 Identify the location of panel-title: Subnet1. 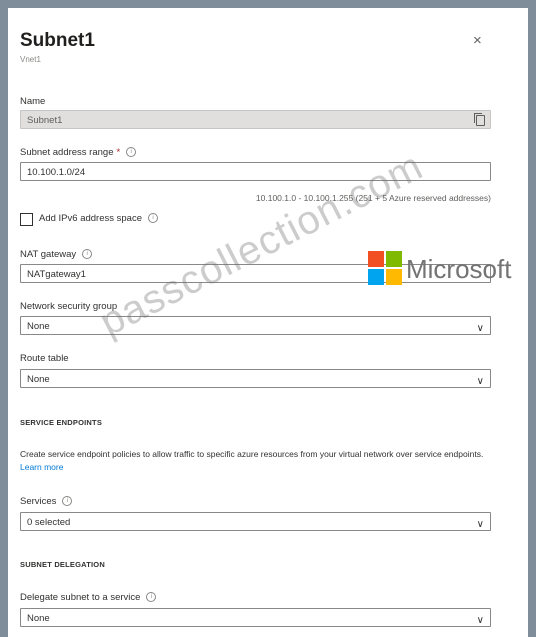
(57, 40).